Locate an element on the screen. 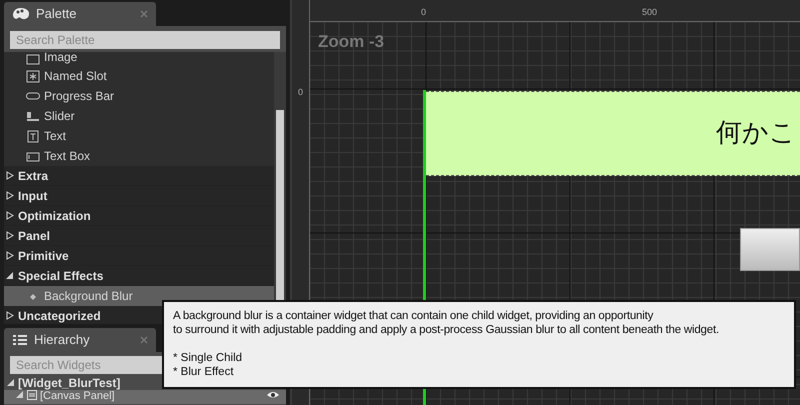  item-label: Text is located at coordinates (55, 136).